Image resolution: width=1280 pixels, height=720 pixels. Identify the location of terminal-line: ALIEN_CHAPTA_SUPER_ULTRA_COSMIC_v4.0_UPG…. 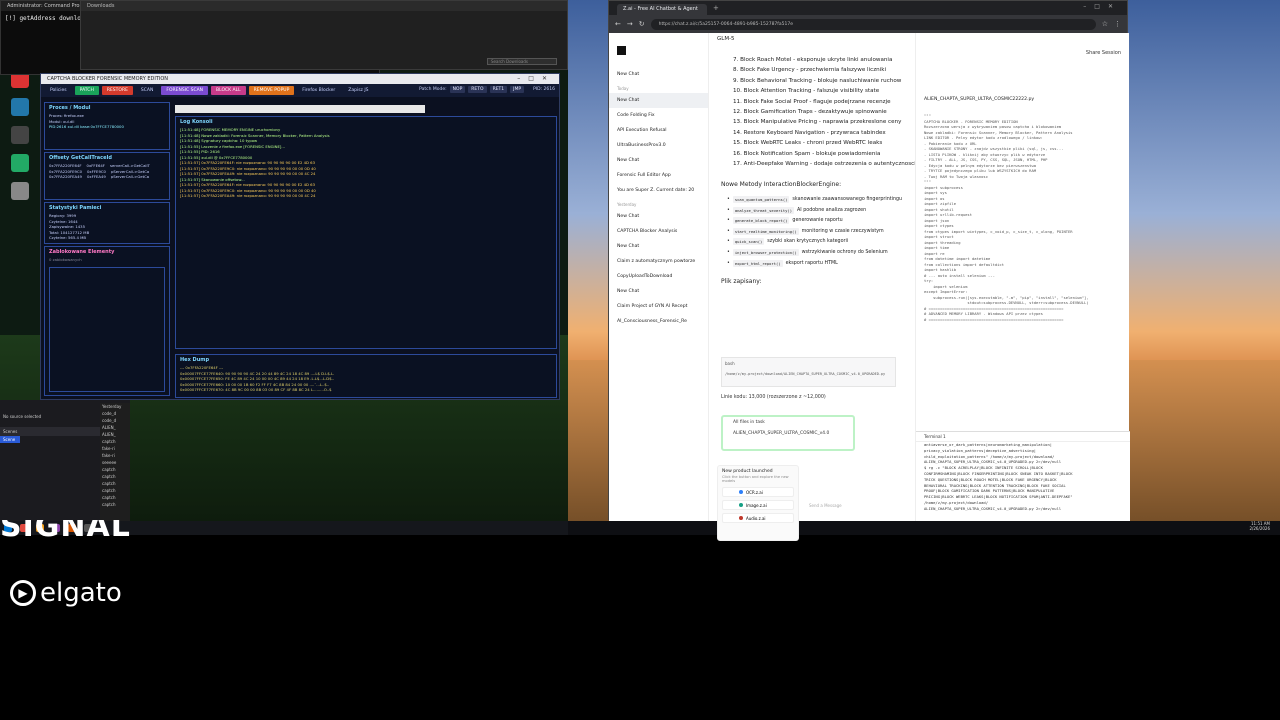
(993, 508).